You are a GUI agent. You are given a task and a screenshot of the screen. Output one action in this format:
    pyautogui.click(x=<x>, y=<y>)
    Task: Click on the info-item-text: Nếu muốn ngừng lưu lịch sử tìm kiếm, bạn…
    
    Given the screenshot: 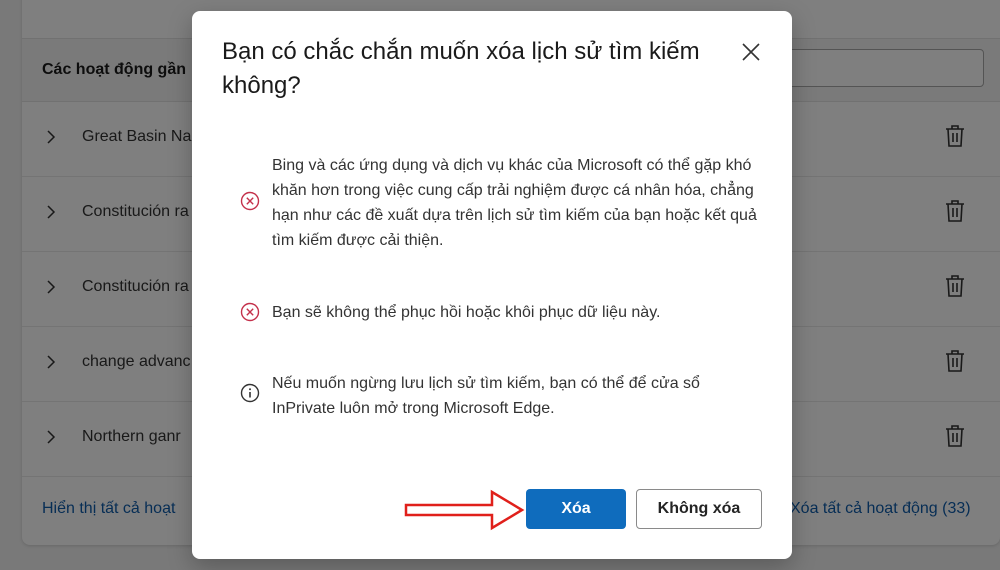 What is the action you would take?
    pyautogui.click(x=486, y=396)
    